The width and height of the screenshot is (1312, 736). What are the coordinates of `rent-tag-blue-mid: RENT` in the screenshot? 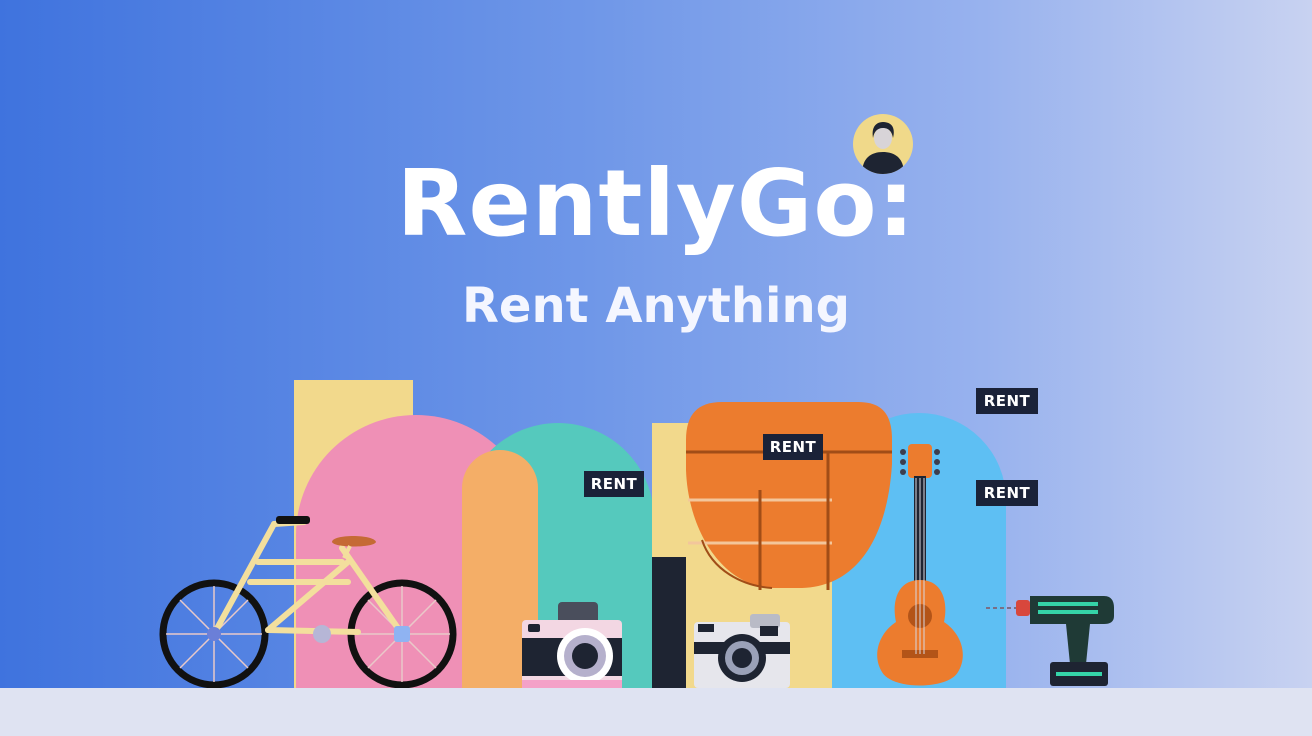 It's located at (1007, 493).